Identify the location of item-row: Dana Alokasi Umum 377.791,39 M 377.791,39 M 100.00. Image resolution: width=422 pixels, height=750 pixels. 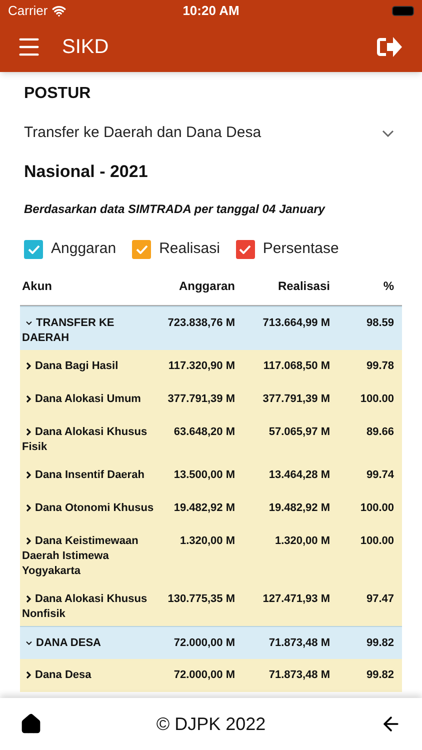
(211, 399).